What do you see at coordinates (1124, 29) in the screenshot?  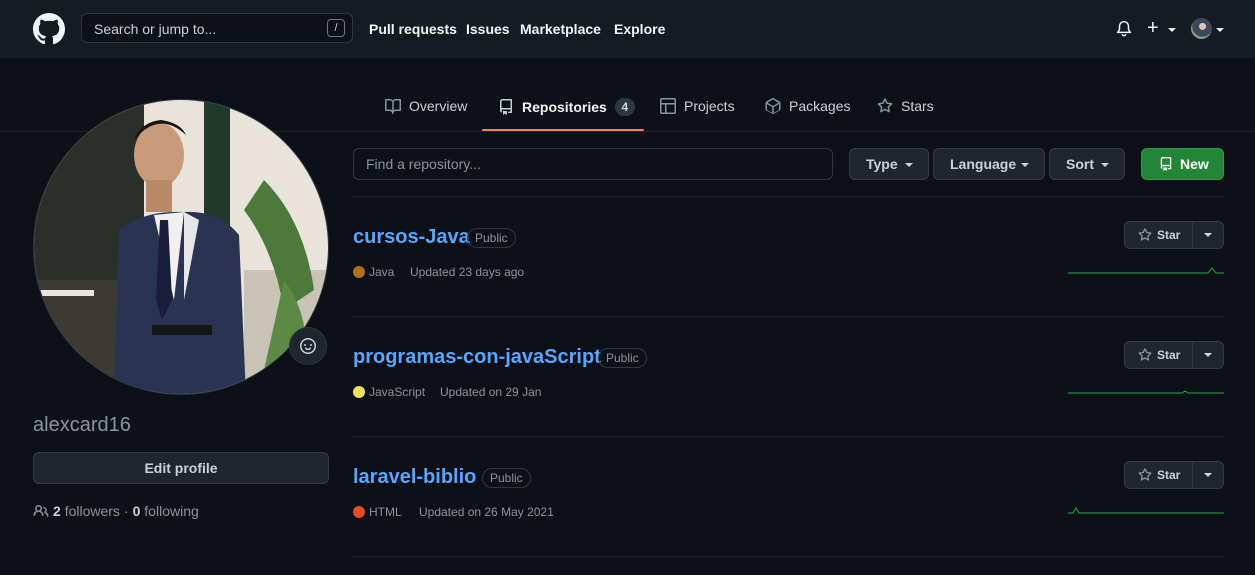 I see `notifications-bell-icon` at bounding box center [1124, 29].